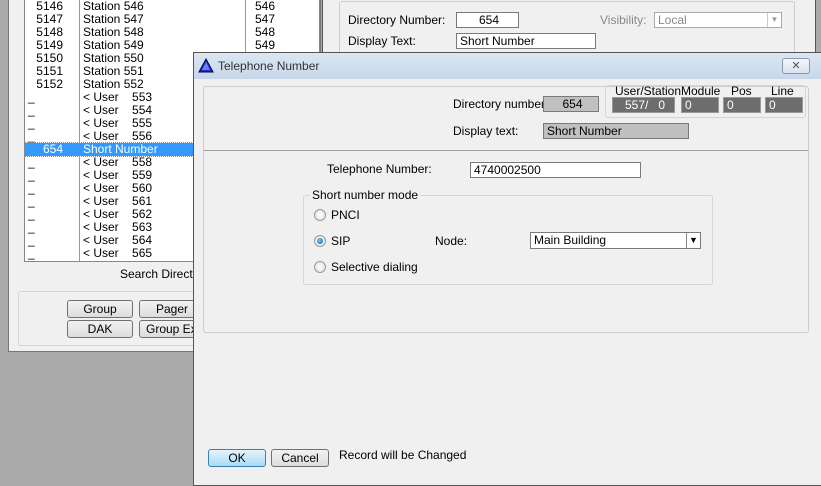 The image size is (821, 486). What do you see at coordinates (648, 91) in the screenshot?
I see `location-header: User/Station` at bounding box center [648, 91].